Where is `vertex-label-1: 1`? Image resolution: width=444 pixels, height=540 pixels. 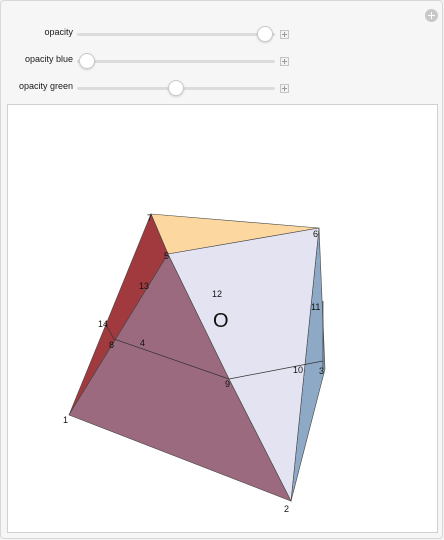
vertex-label-1: 1 is located at coordinates (65, 420).